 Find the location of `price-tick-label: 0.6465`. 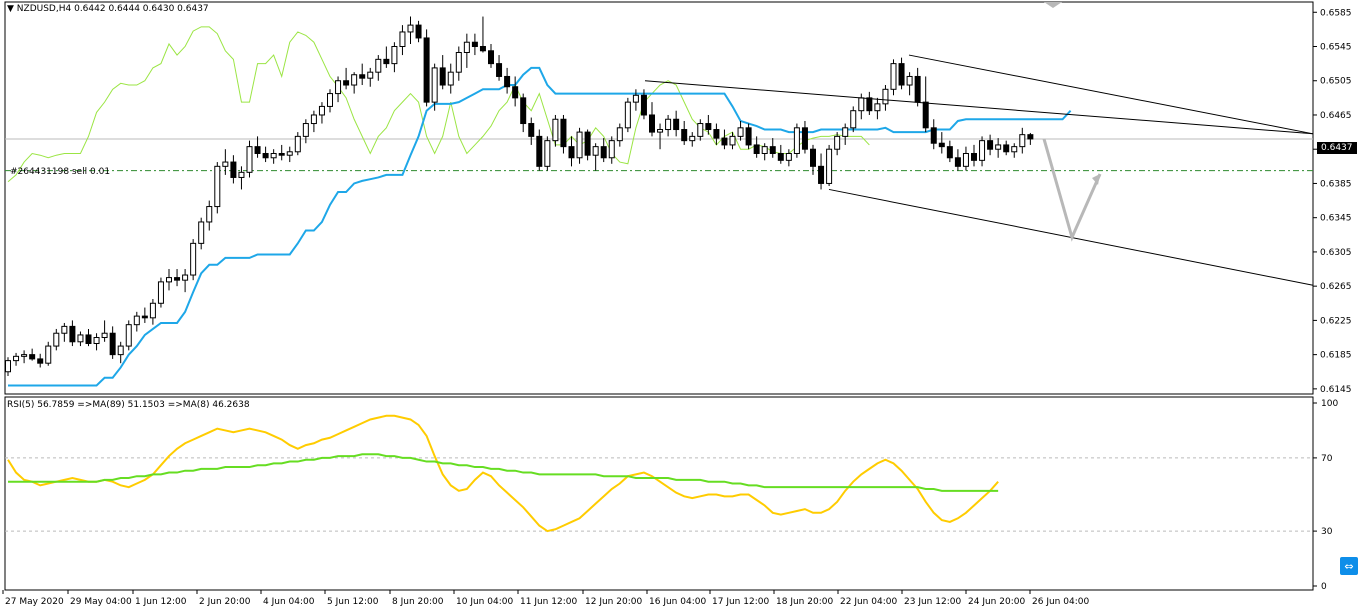

price-tick-label: 0.6465 is located at coordinates (1336, 116).